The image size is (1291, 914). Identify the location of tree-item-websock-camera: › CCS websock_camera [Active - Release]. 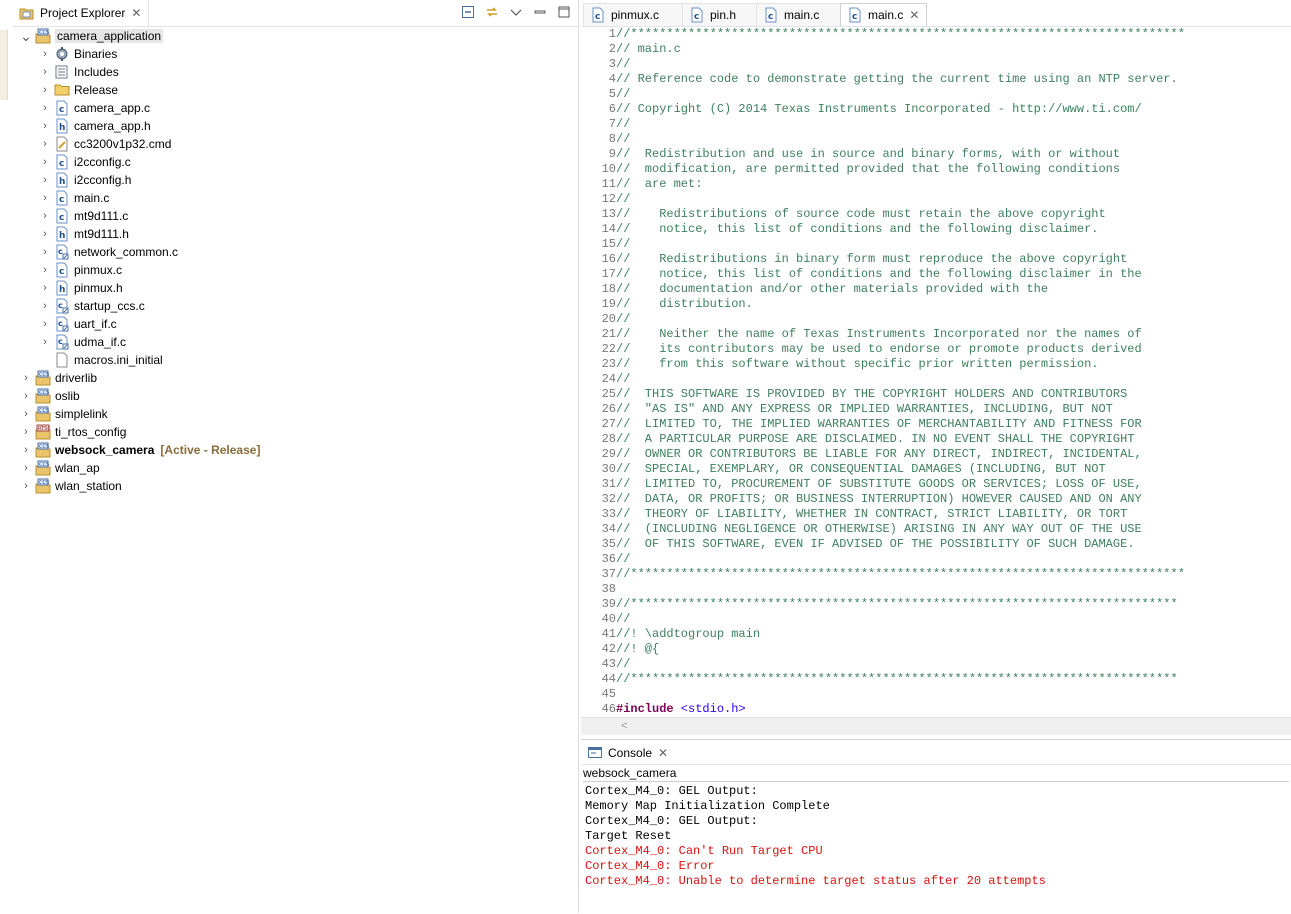
(139, 450).